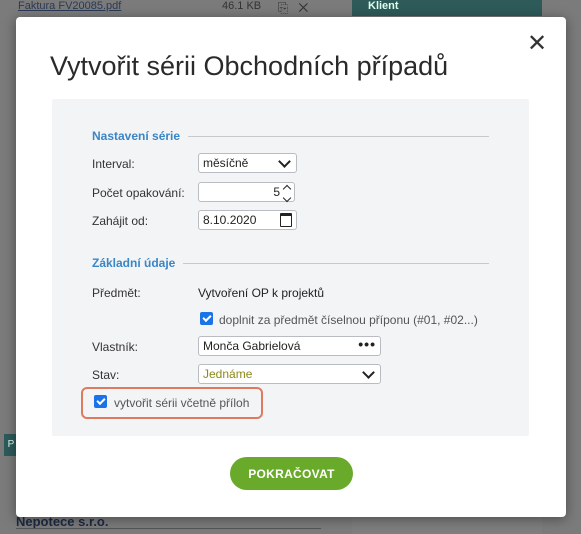 This screenshot has height=534, width=581. I want to click on delete-icon: ✕, so click(308, 7).